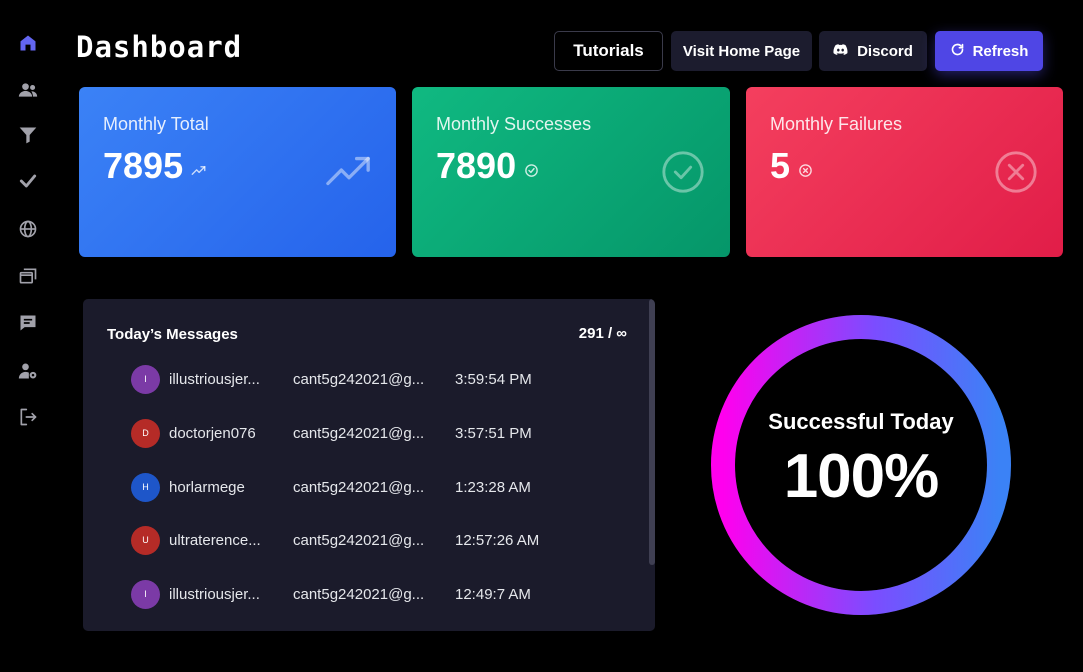 This screenshot has width=1083, height=672. I want to click on monthly-failures-label: Monthly Failures, so click(836, 124).